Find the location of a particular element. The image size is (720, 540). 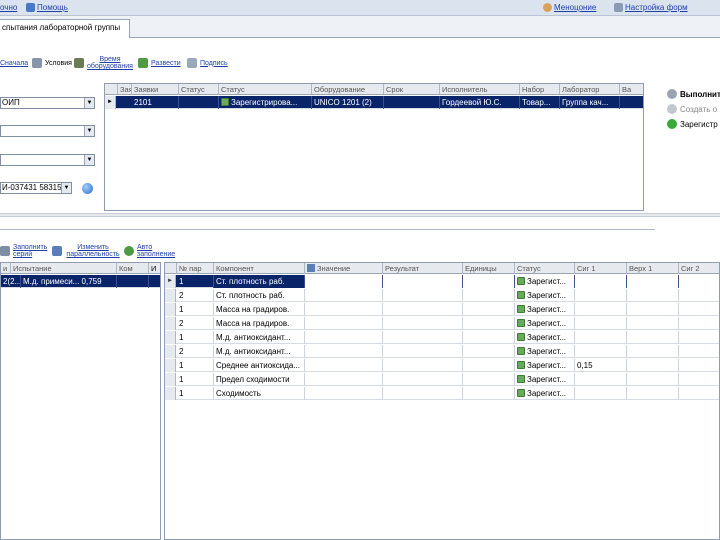

col-header-i: И is located at coordinates (154, 268).